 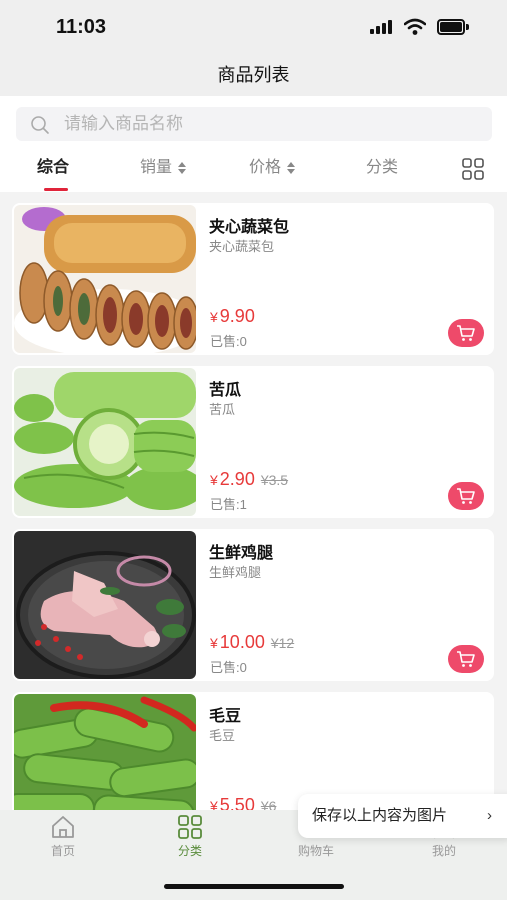 What do you see at coordinates (415, 26) in the screenshot?
I see `wifi-icon` at bounding box center [415, 26].